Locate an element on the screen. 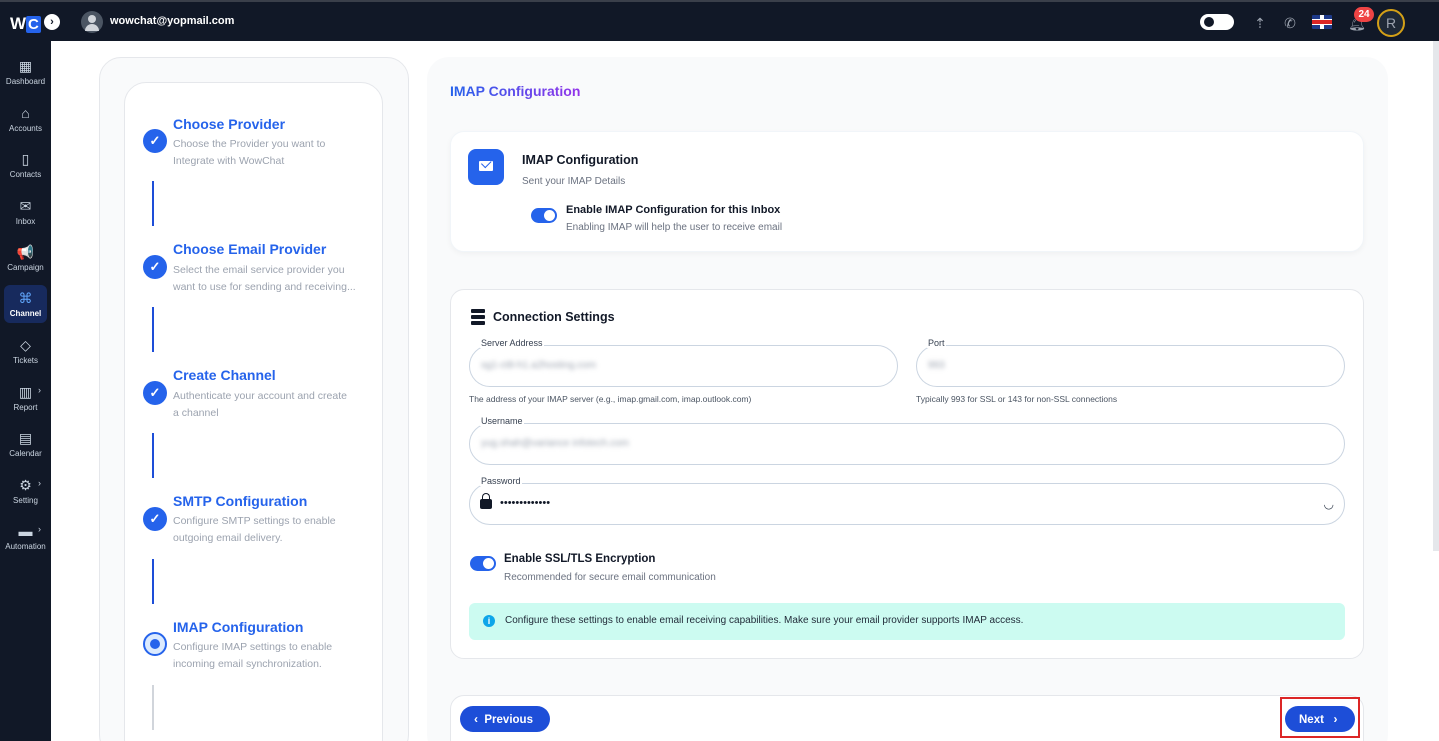  port-value: 993 is located at coordinates (936, 365).